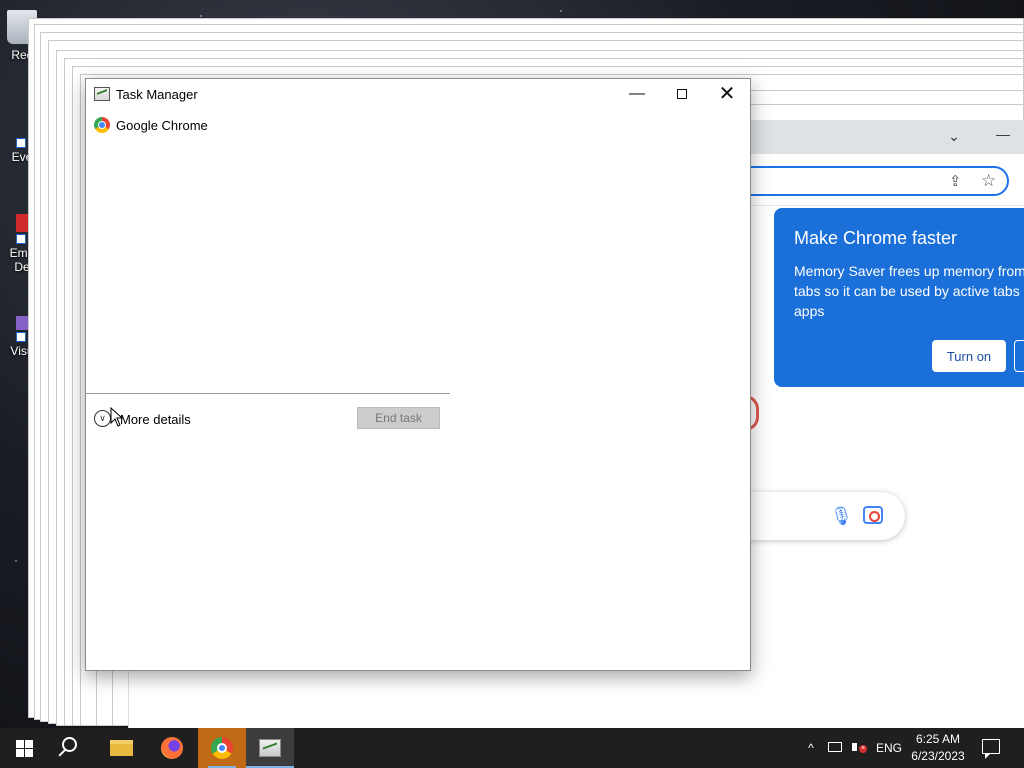 This screenshot has height=768, width=1024. I want to click on close-button: ✕, so click(727, 94).